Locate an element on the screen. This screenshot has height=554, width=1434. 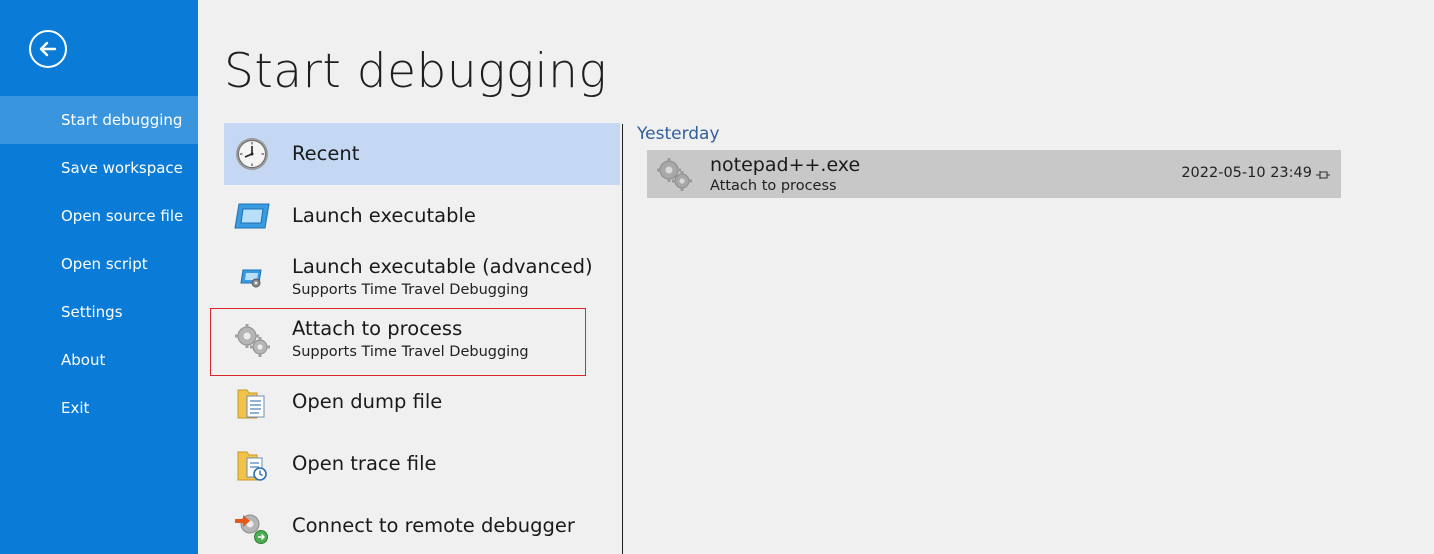
sidebar-item-settings: Settings is located at coordinates (99, 312).